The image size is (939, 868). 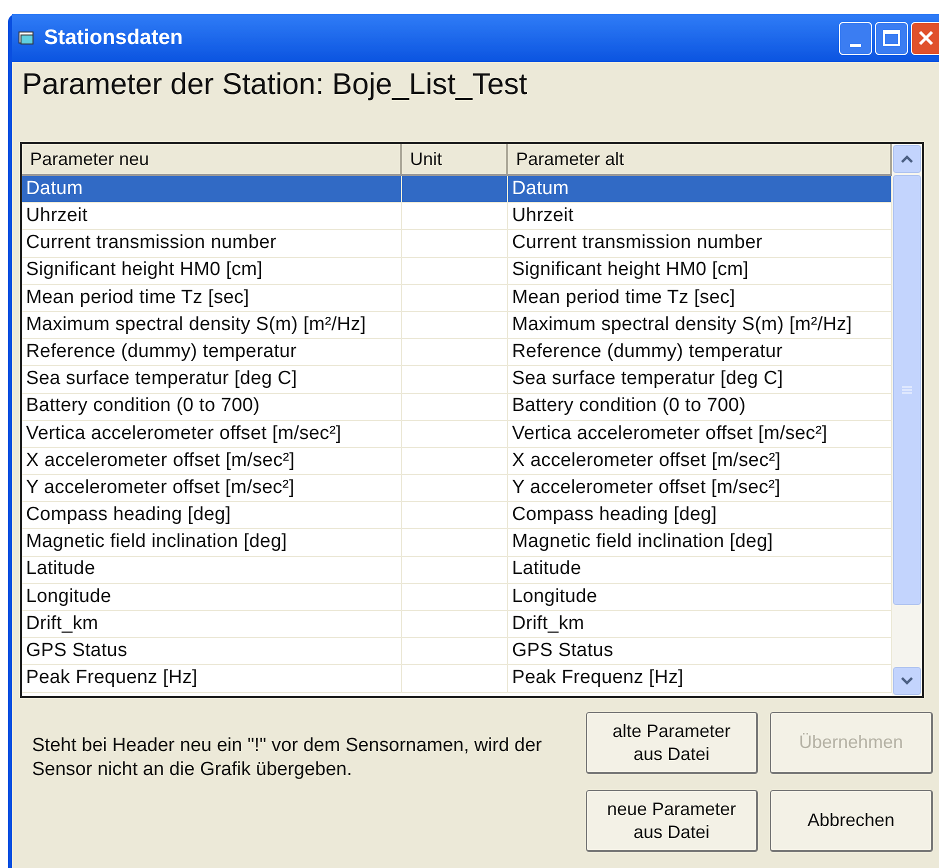 I want to click on scroll-down-button, so click(x=907, y=681).